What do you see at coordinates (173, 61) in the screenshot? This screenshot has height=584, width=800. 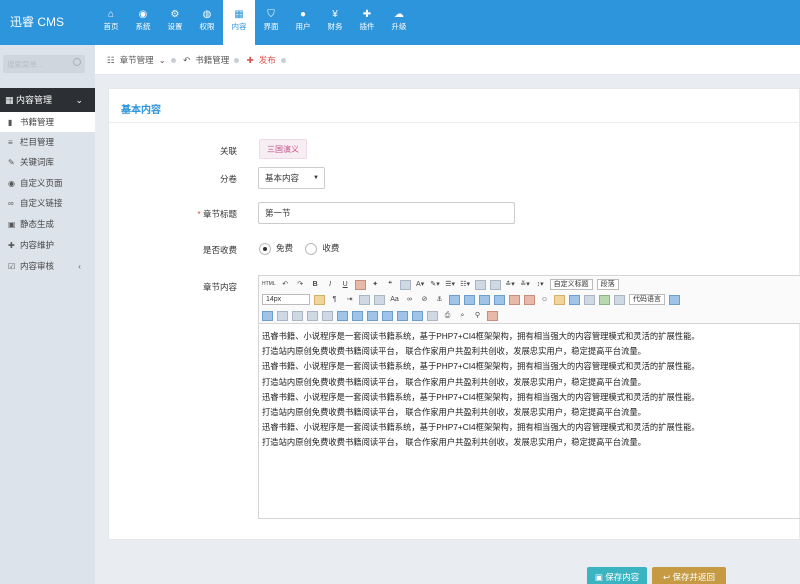 I see `separator-dot` at bounding box center [173, 61].